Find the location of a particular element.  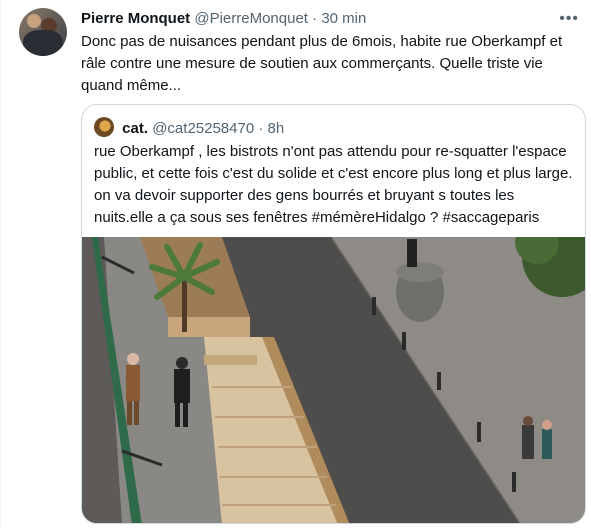

author-handle: @PierreMonquet is located at coordinates (251, 18).